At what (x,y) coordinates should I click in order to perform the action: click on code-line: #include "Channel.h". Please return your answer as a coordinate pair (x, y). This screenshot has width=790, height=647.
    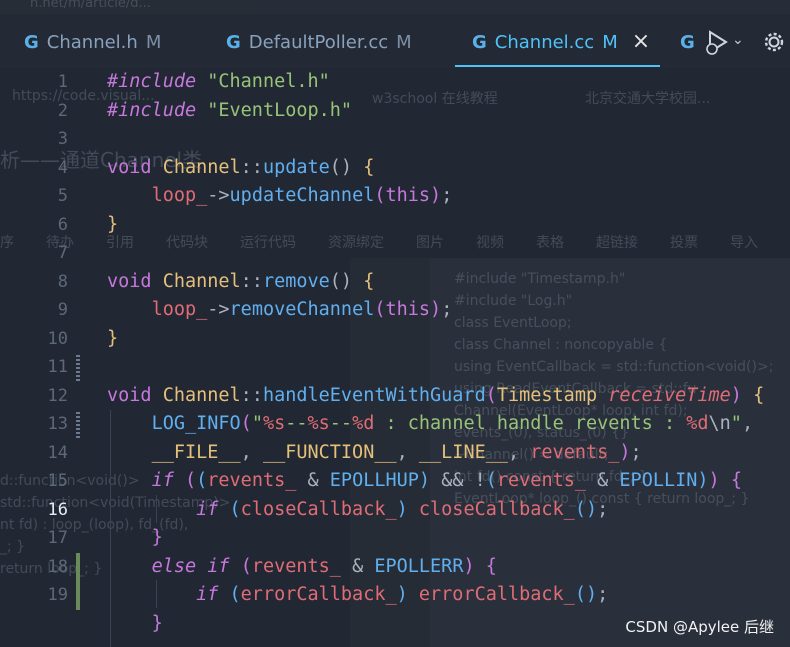
    Looking at the image, I should click on (218, 82).